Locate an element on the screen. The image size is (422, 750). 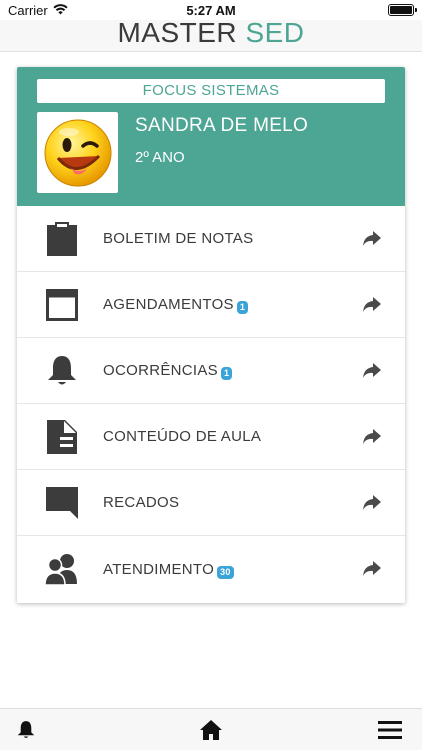
student-grade: 2º ANO is located at coordinates (160, 157).